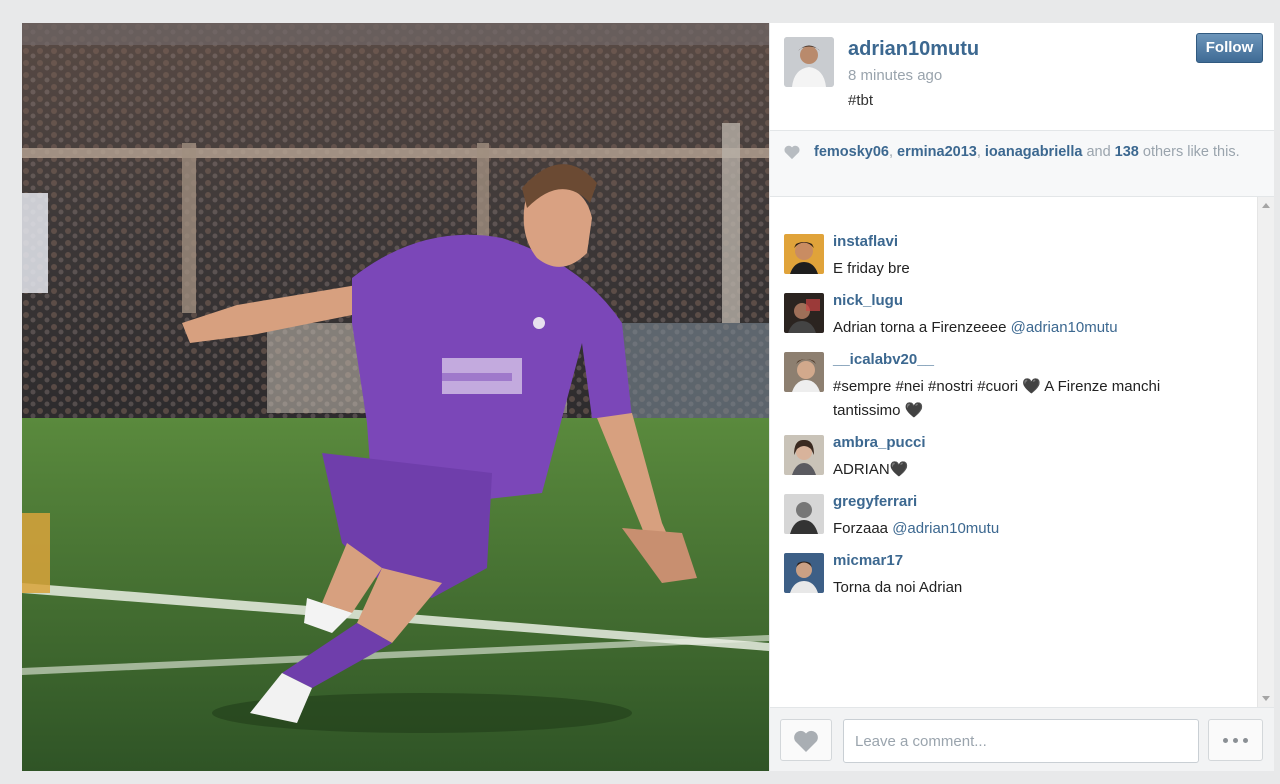 This screenshot has height=784, width=1280. Describe the element at coordinates (1127, 152) in the screenshot. I see `others-count: 138` at that location.